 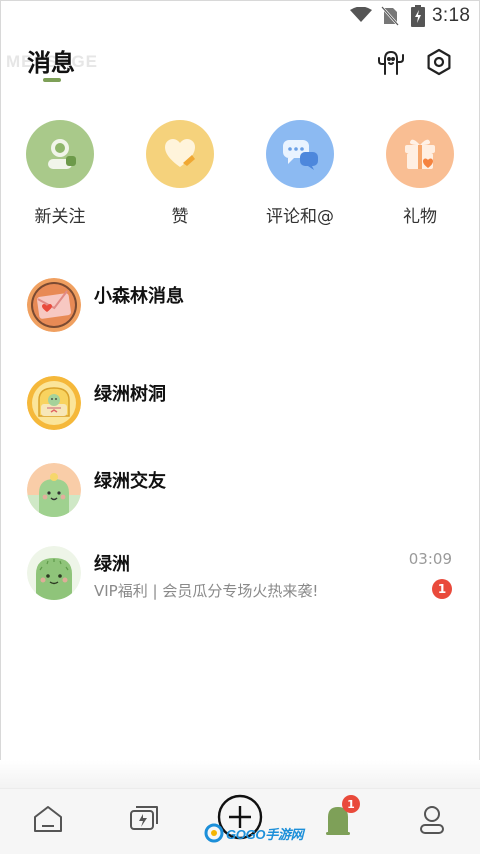 I want to click on site-watermark-logo: GOGO手游网, so click(x=254, y=833).